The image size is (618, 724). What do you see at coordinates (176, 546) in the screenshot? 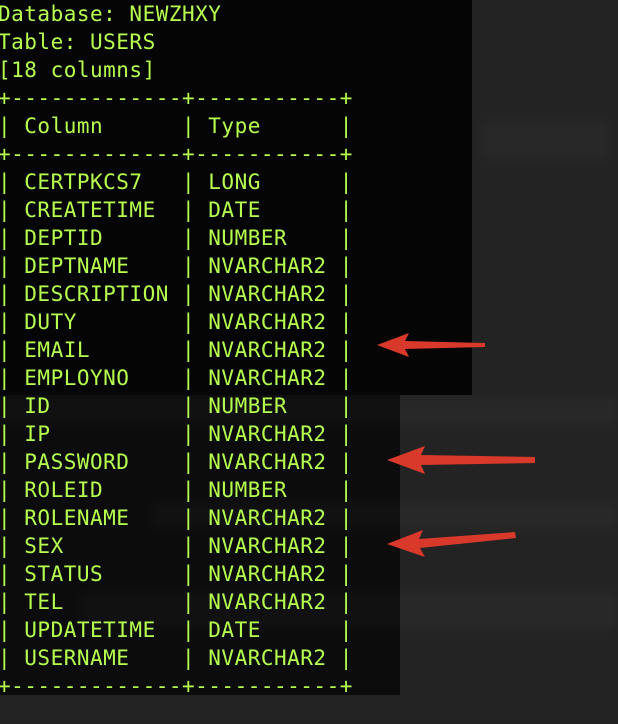
I see `table-row: | SEX | NVARCHAR2 |` at bounding box center [176, 546].